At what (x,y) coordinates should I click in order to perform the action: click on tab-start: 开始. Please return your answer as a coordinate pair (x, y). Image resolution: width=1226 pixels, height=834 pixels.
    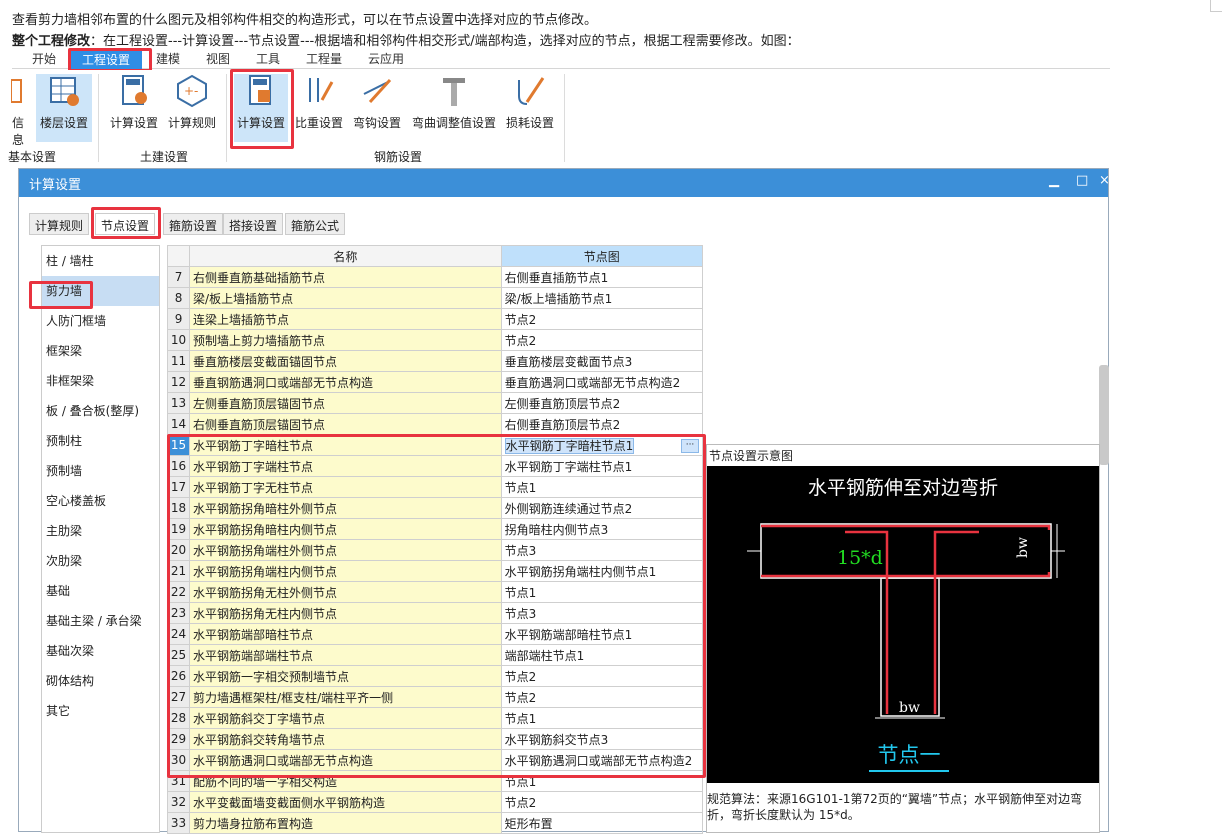
    Looking at the image, I should click on (44, 58).